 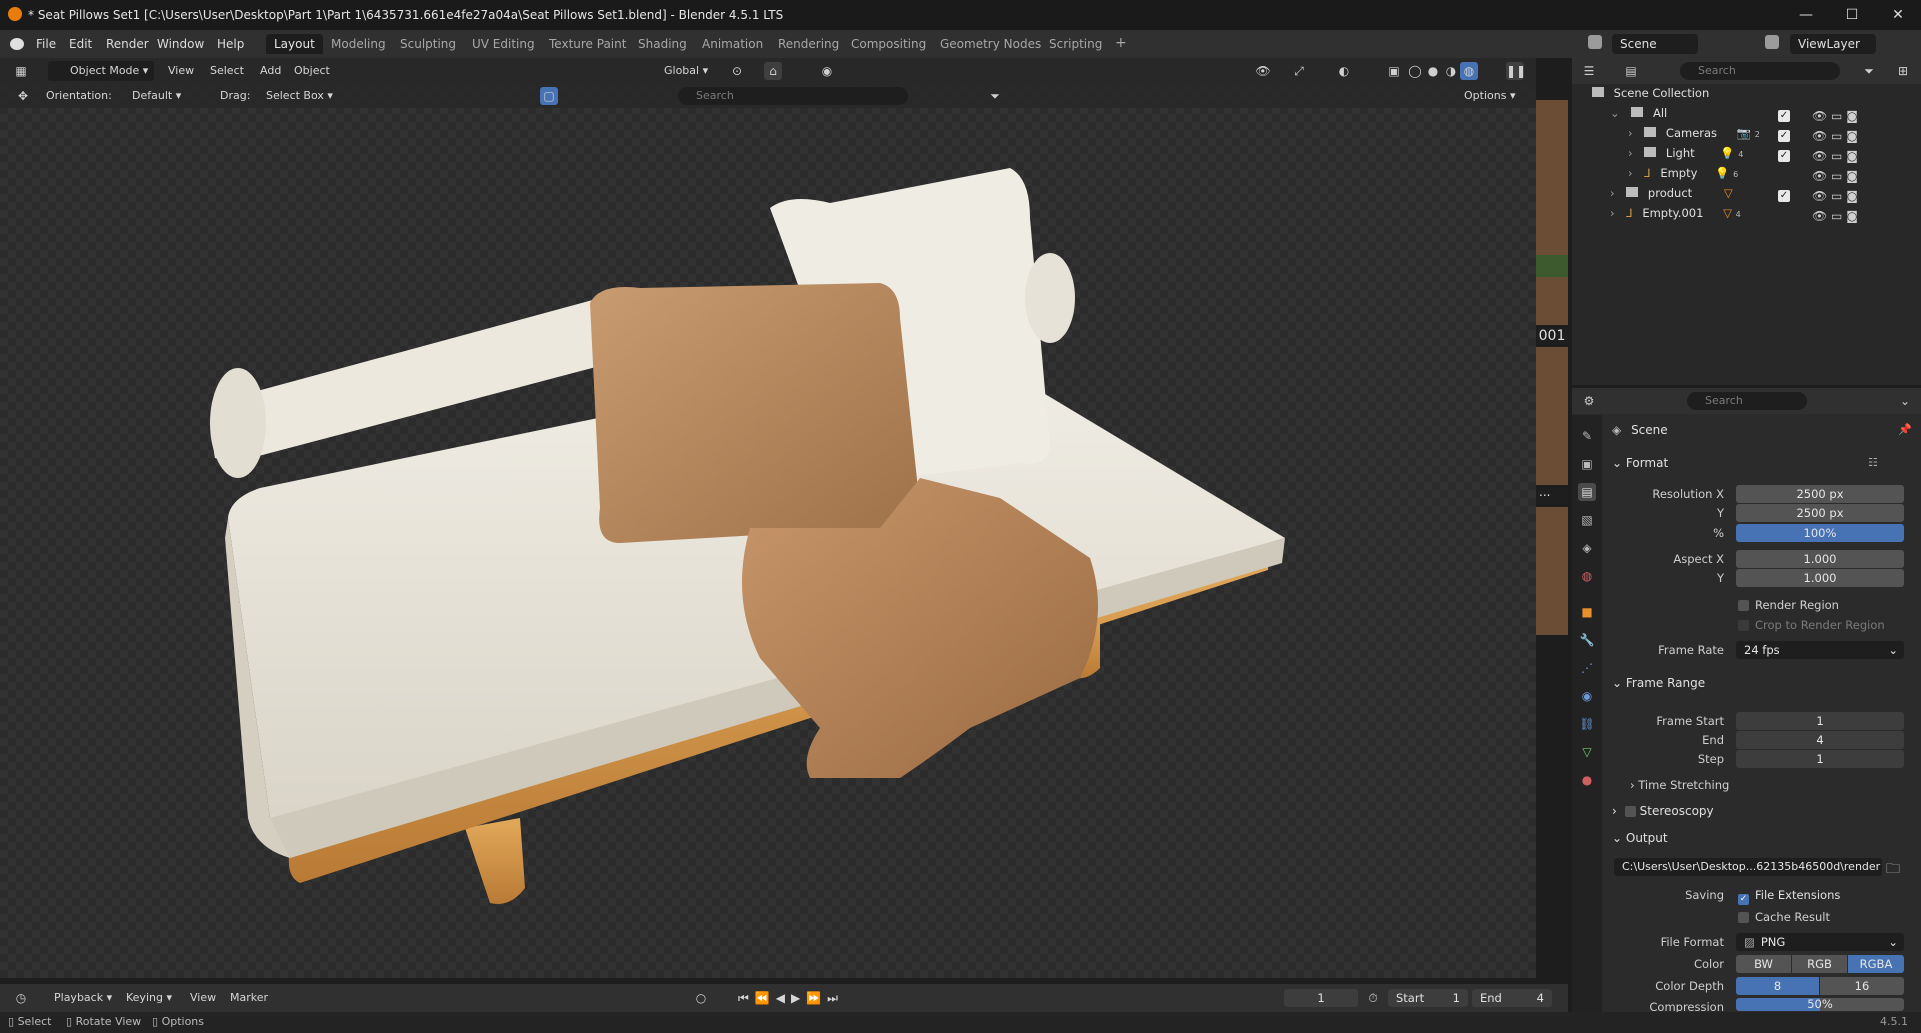 I want to click on start-frame-field: Start 1, so click(x=1428, y=998).